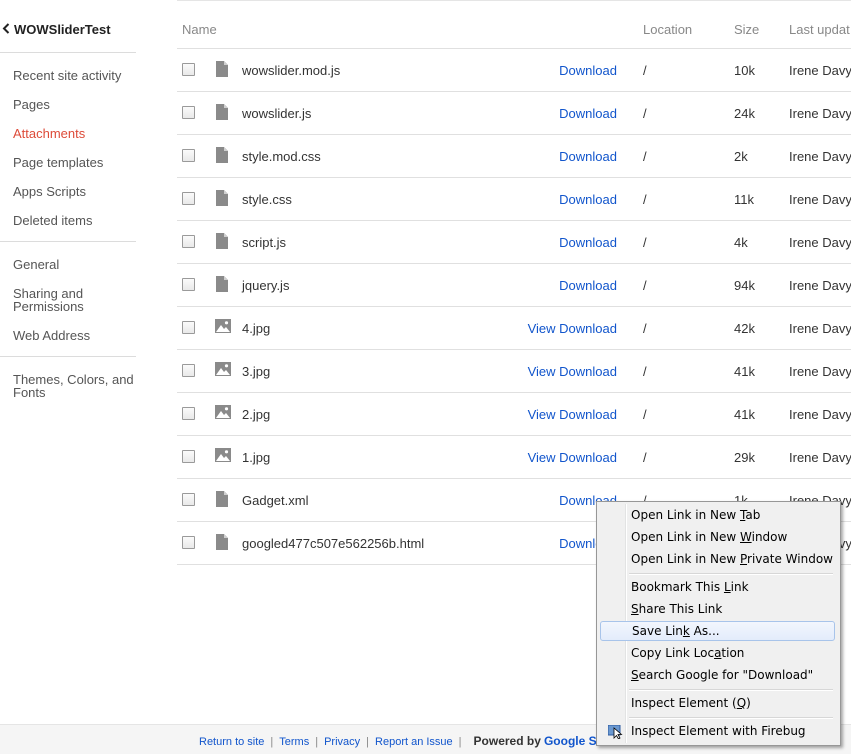 The image size is (851, 754). What do you see at coordinates (717, 515) in the screenshot?
I see `ctx-open-new-tab: Open Link in New Tab` at bounding box center [717, 515].